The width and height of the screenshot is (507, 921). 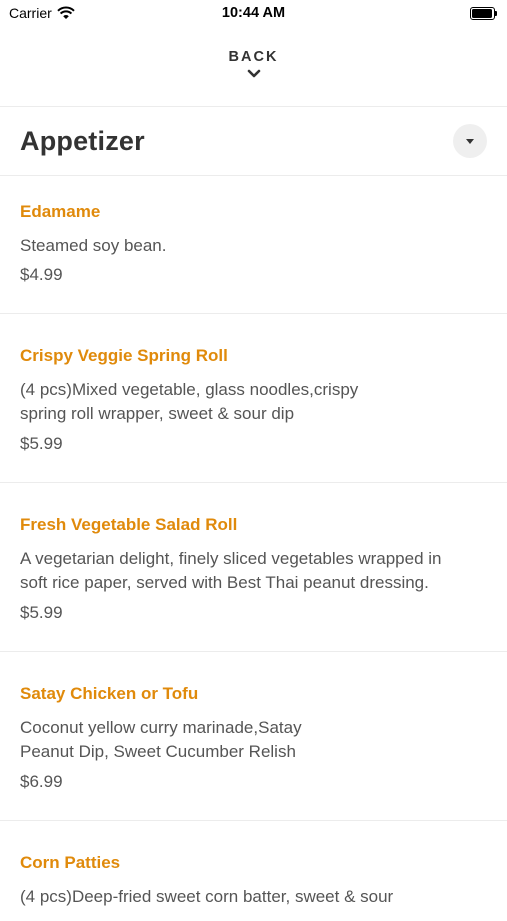 What do you see at coordinates (253, 106) in the screenshot?
I see `header-divider` at bounding box center [253, 106].